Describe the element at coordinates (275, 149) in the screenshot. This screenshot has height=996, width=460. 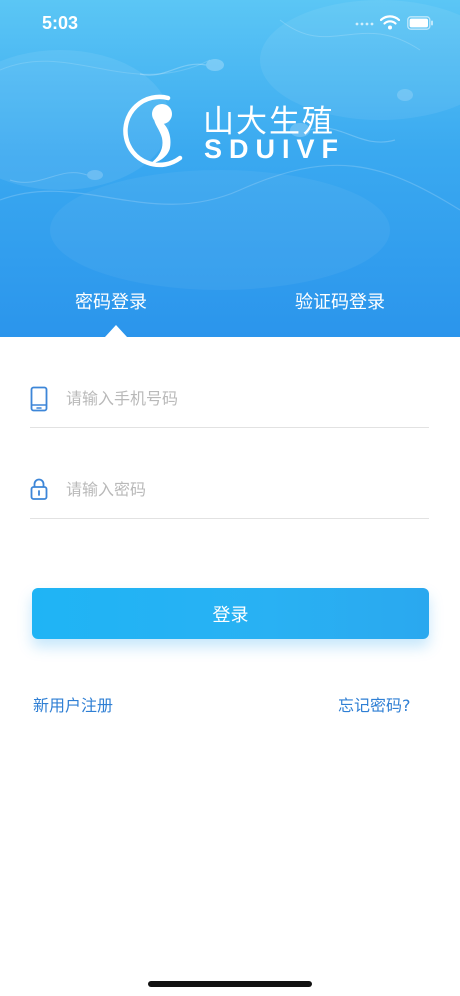
I see `brand-name-en: SDUIVF` at that location.